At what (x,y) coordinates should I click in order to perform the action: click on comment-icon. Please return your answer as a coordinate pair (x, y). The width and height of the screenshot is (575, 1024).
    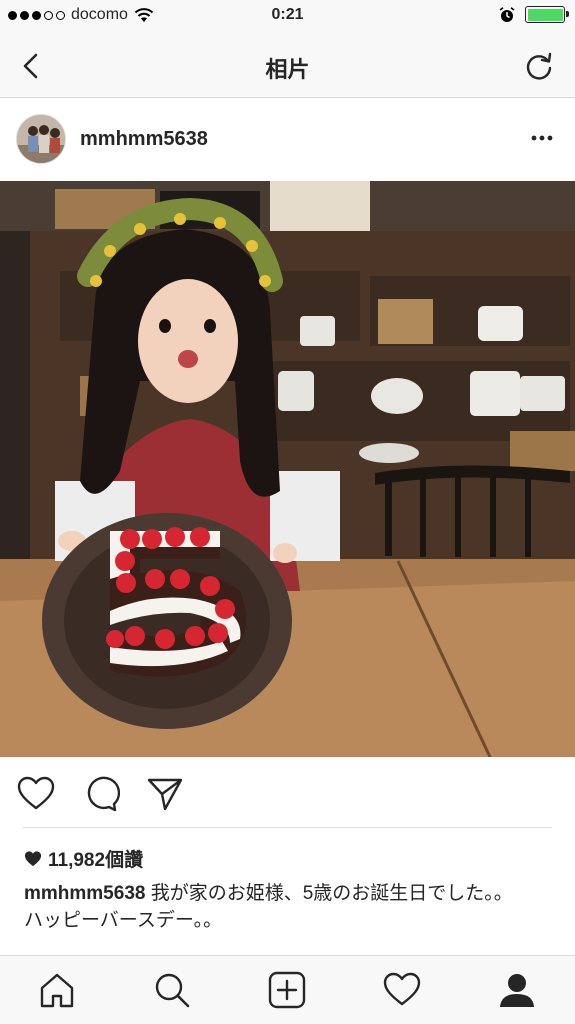
    Looking at the image, I should click on (100, 794).